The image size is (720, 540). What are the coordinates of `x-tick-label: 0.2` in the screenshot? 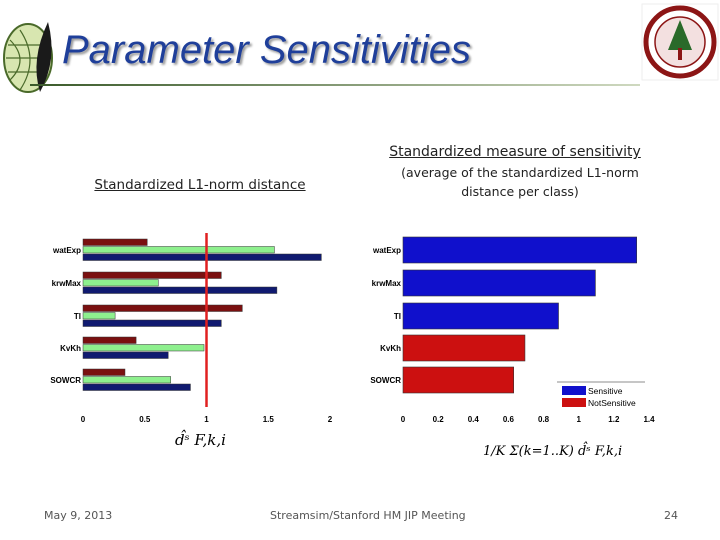 It's located at (439, 419).